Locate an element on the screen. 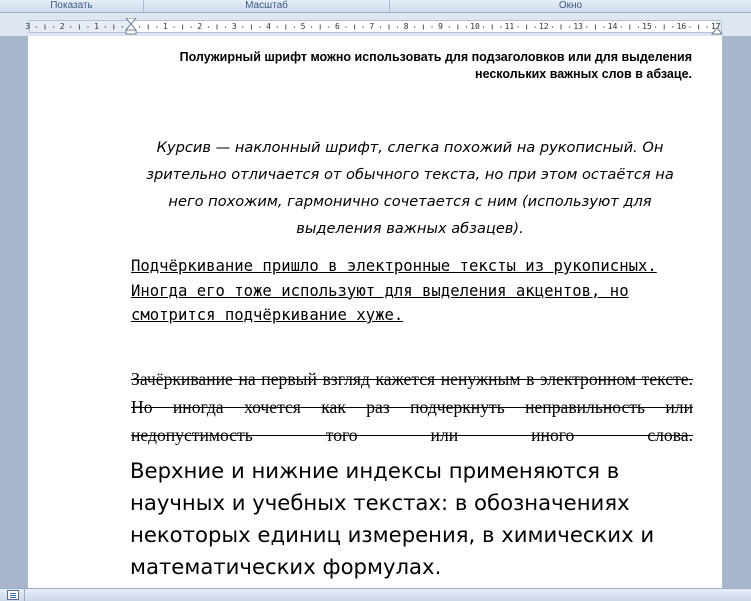 The image size is (751, 601). ruler-number: 14 is located at coordinates (612, 26).